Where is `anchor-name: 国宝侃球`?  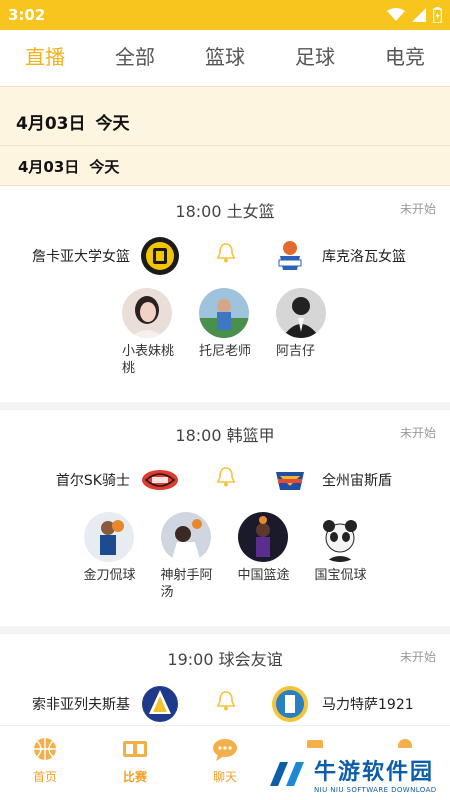 anchor-name: 国宝侃球 is located at coordinates (340, 575).